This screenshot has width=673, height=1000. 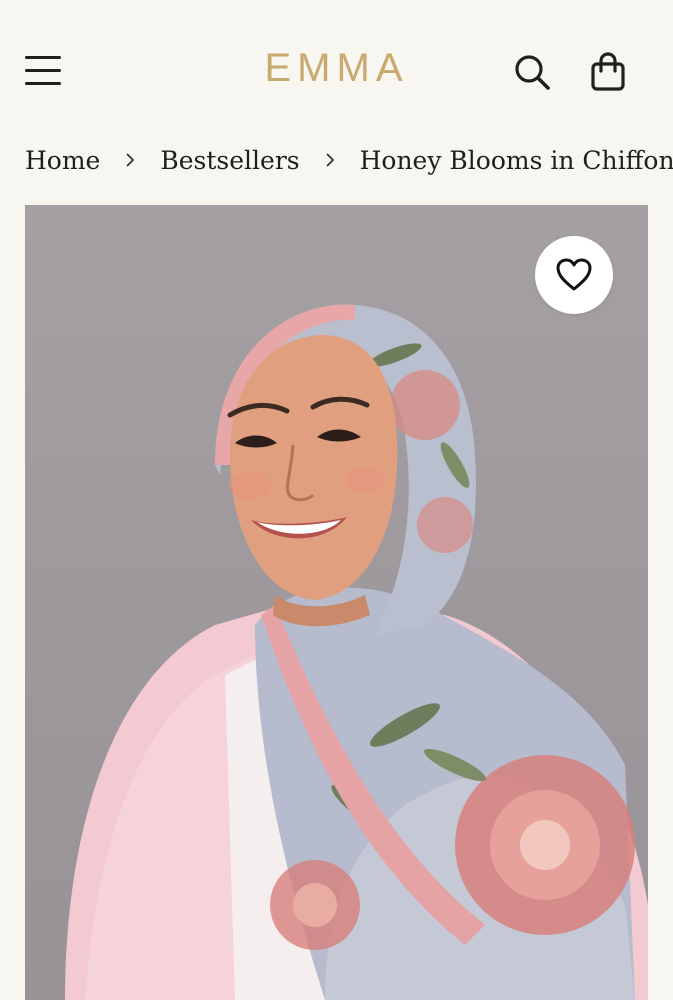 I want to click on cart-button, so click(x=608, y=72).